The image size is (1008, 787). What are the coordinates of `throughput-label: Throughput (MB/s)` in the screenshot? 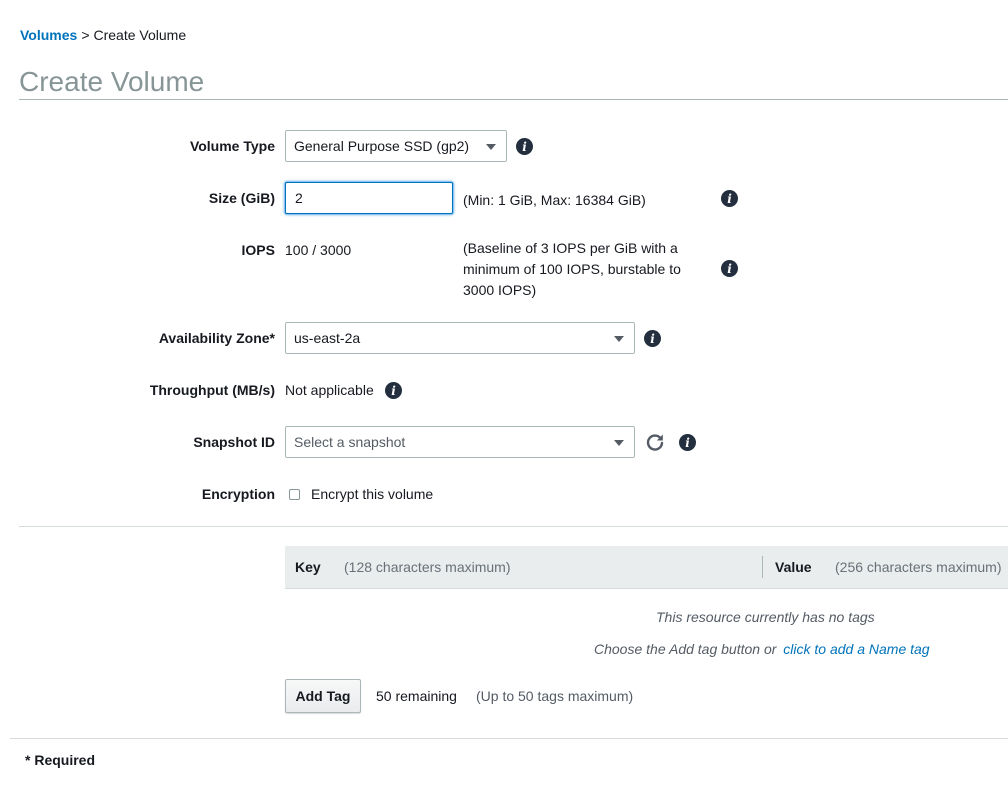 It's located at (212, 390).